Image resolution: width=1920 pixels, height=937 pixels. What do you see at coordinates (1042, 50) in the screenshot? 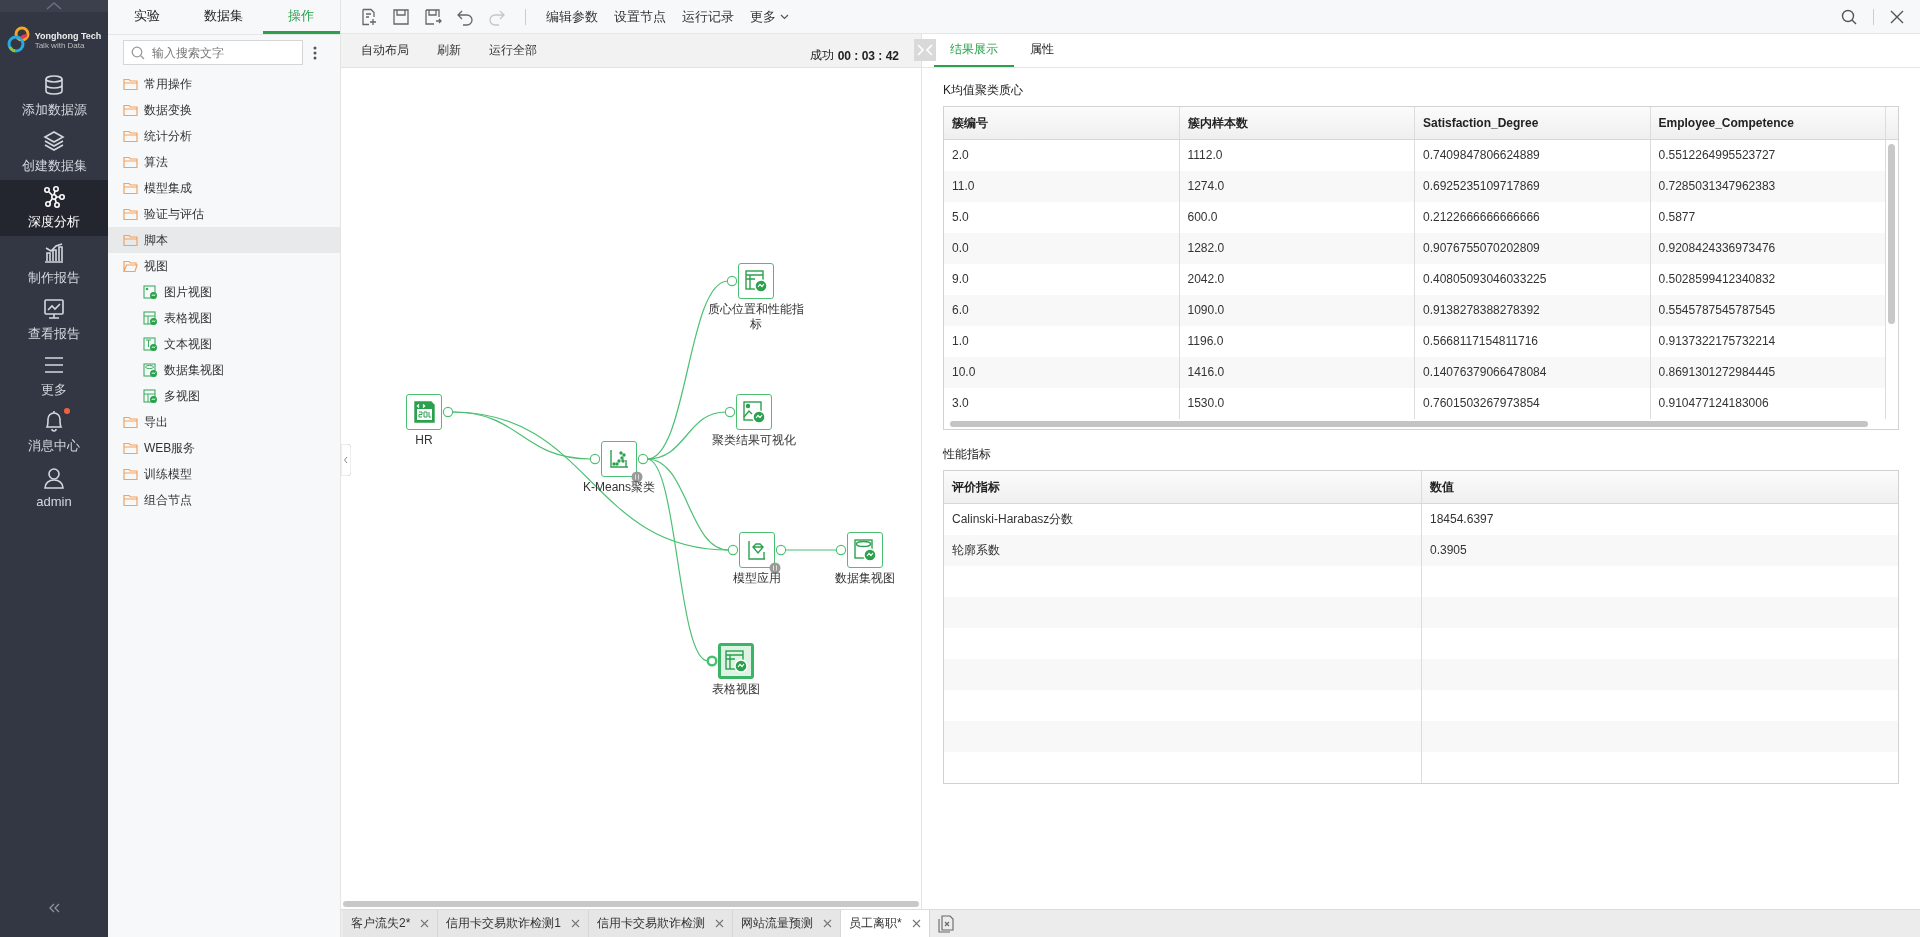
I see `result-tab: 属性` at bounding box center [1042, 50].